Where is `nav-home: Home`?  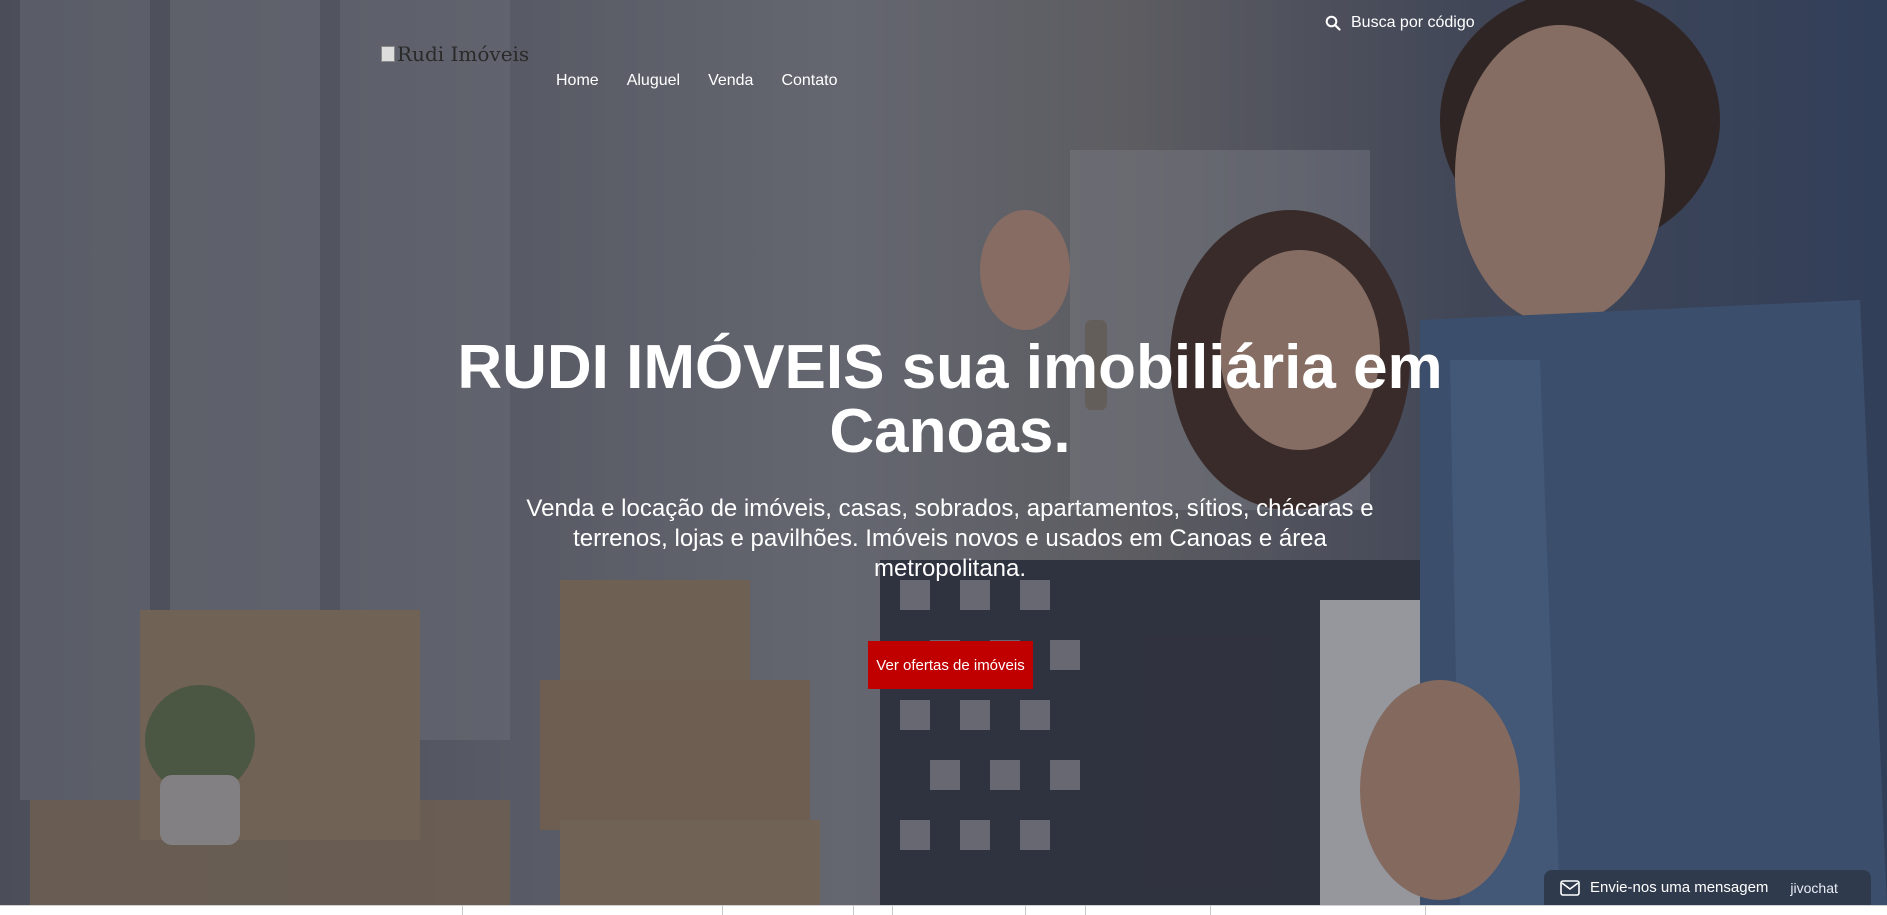
nav-home: Home is located at coordinates (577, 81).